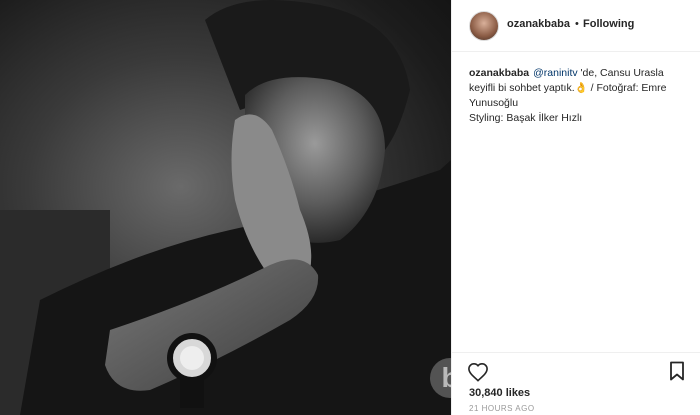  What do you see at coordinates (499, 393) in the screenshot?
I see `likes-count: 30,840 likes` at bounding box center [499, 393].